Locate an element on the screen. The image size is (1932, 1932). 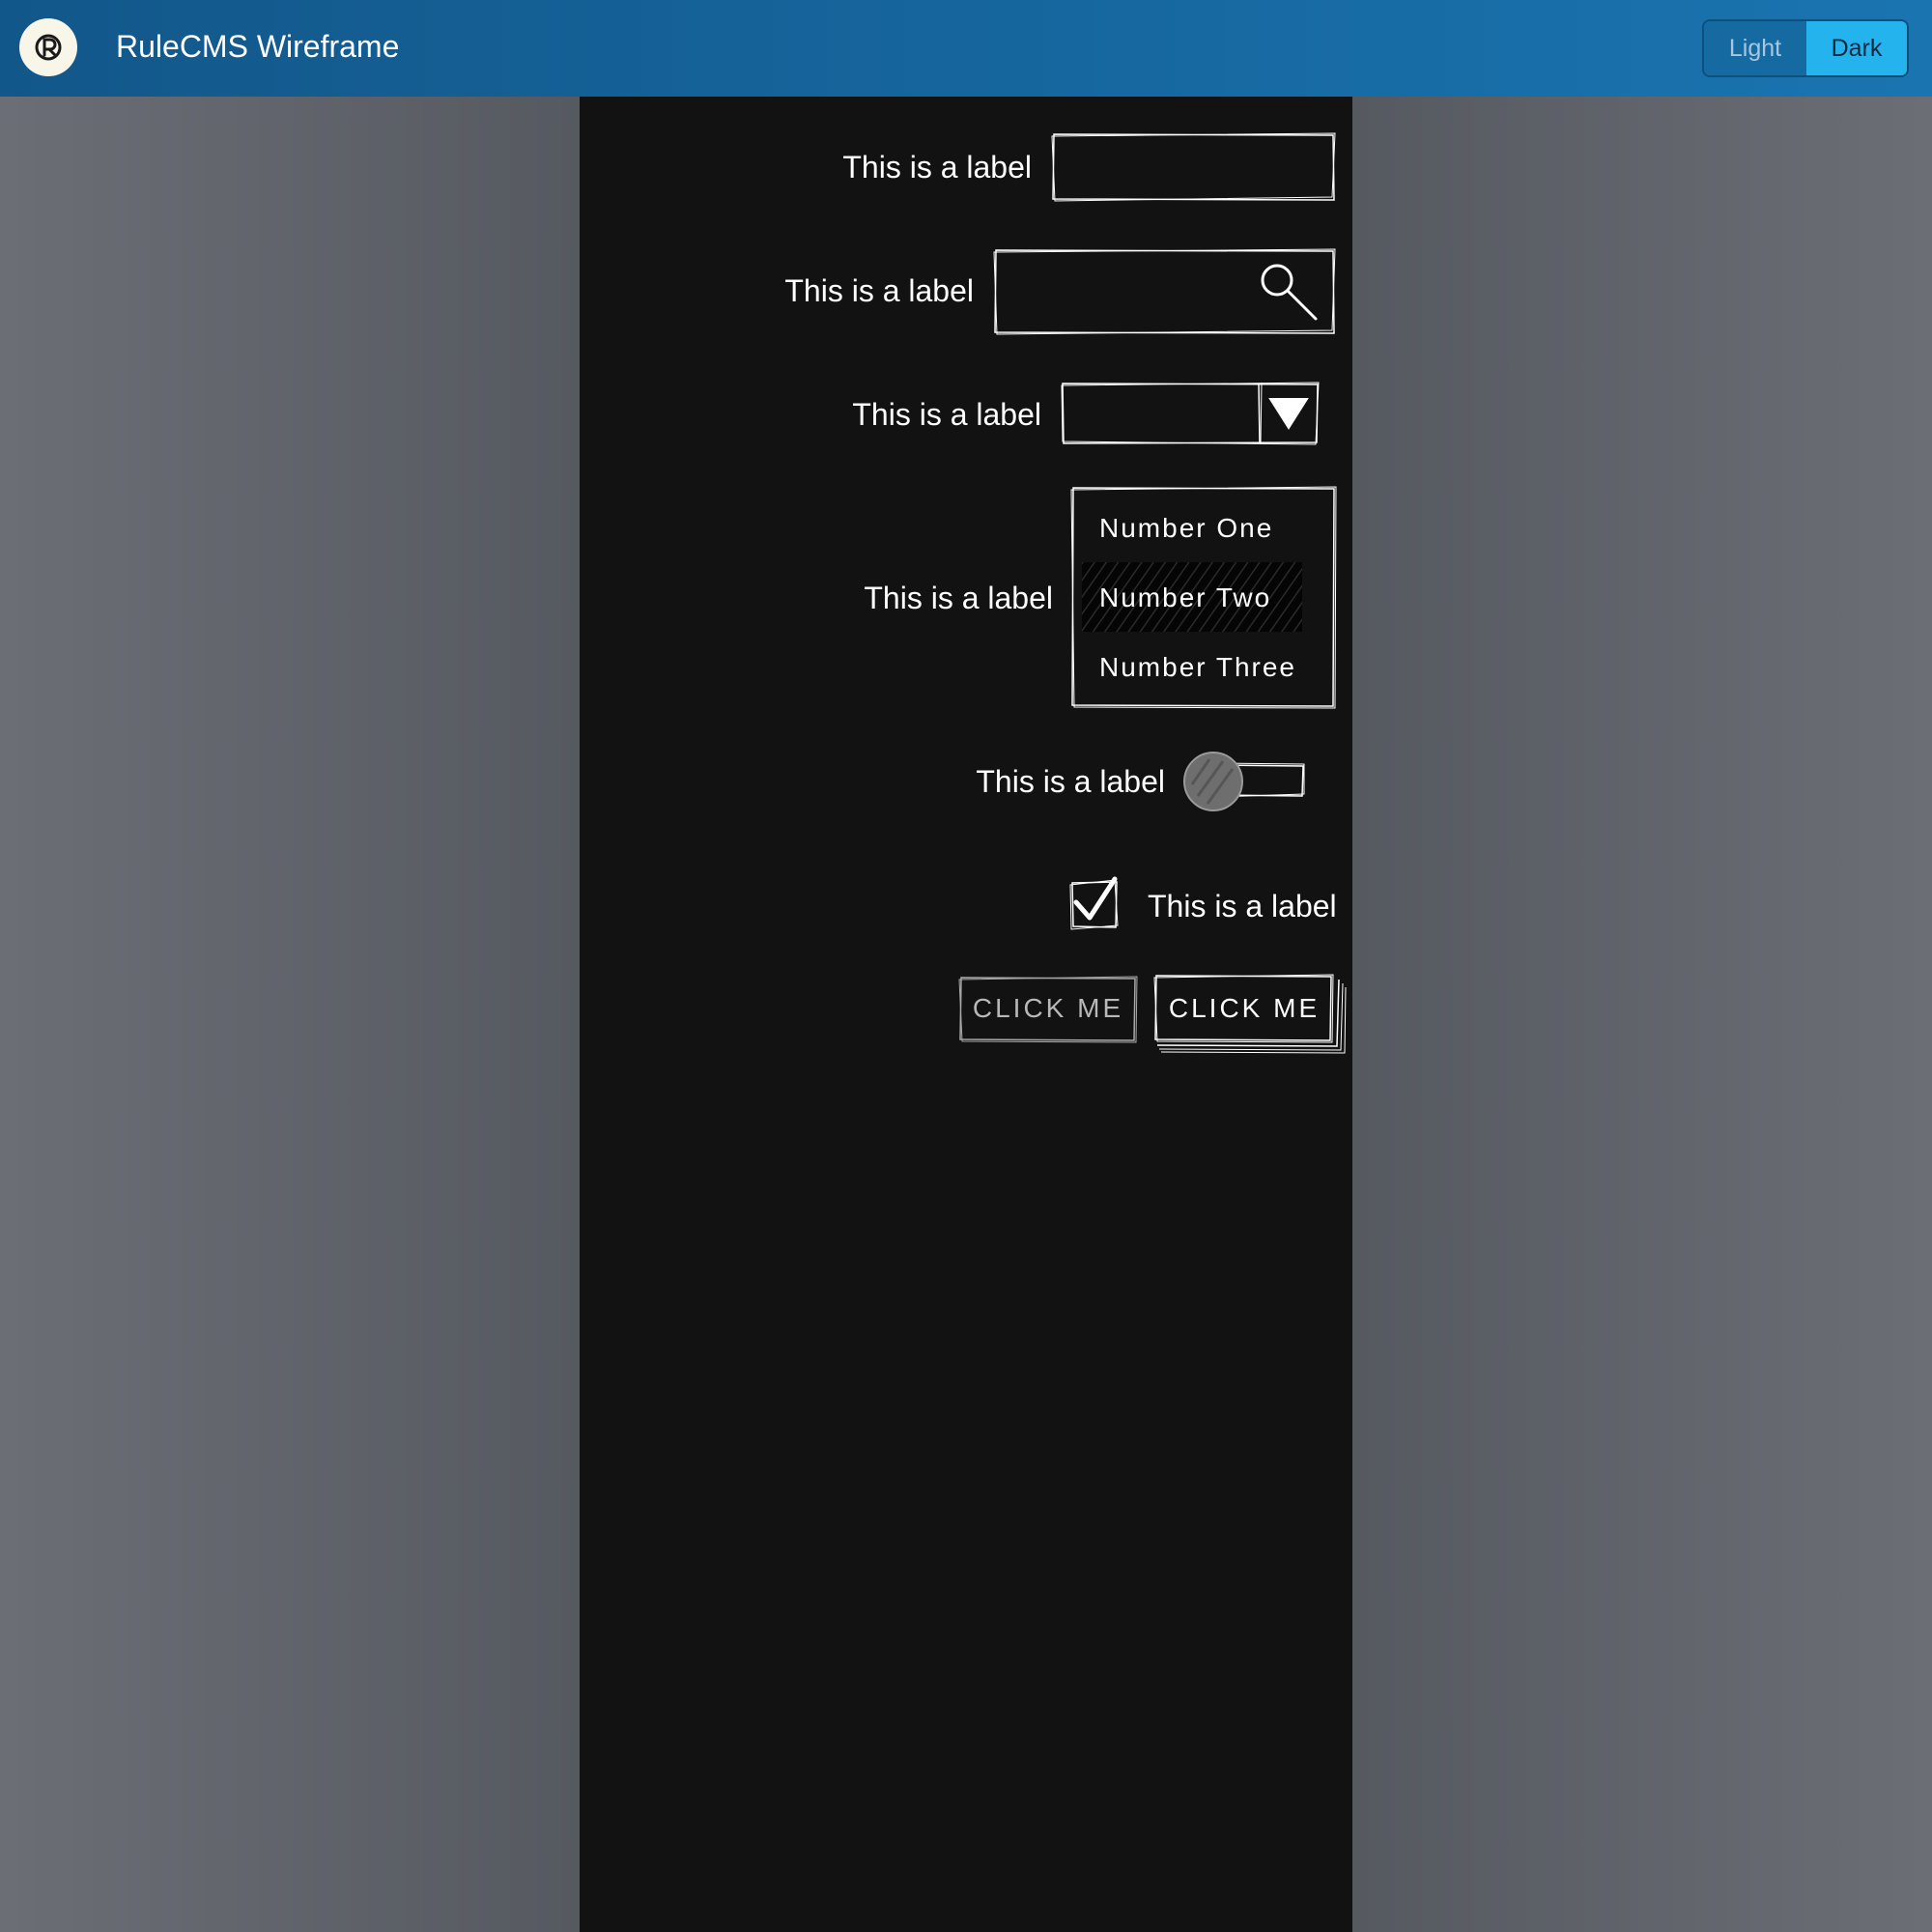
text-input is located at coordinates (1195, 168).